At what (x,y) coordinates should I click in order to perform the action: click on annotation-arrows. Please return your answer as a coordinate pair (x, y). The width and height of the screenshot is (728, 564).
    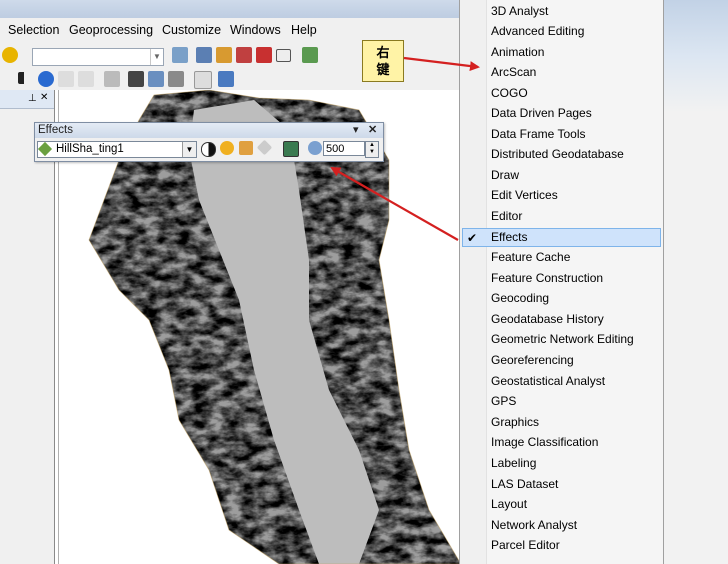
    Looking at the image, I should click on (405, 148).